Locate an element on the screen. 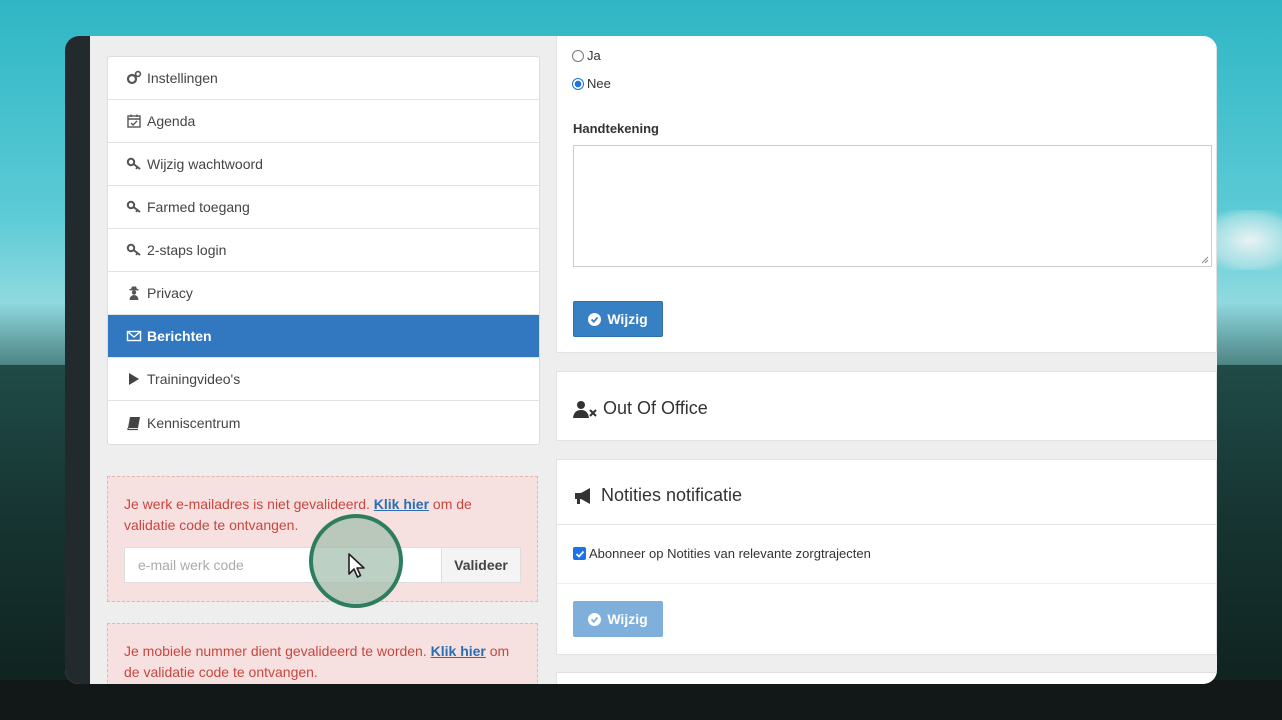  signature-textarea is located at coordinates (892, 206).